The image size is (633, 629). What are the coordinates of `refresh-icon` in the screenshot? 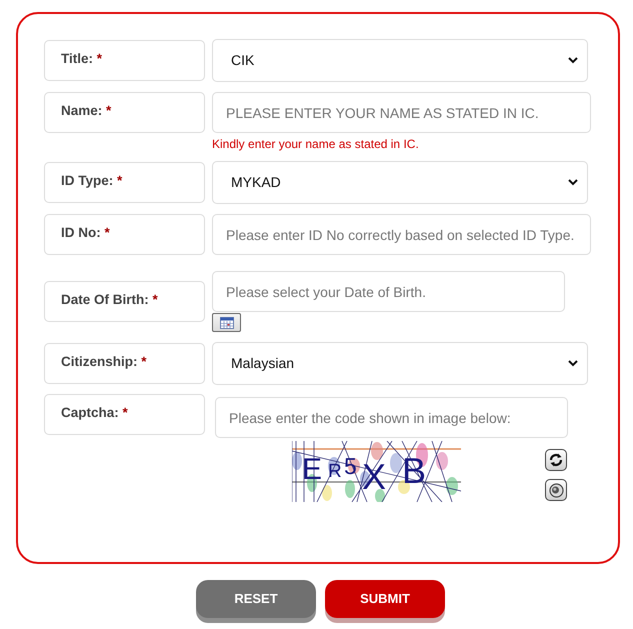 It's located at (556, 460).